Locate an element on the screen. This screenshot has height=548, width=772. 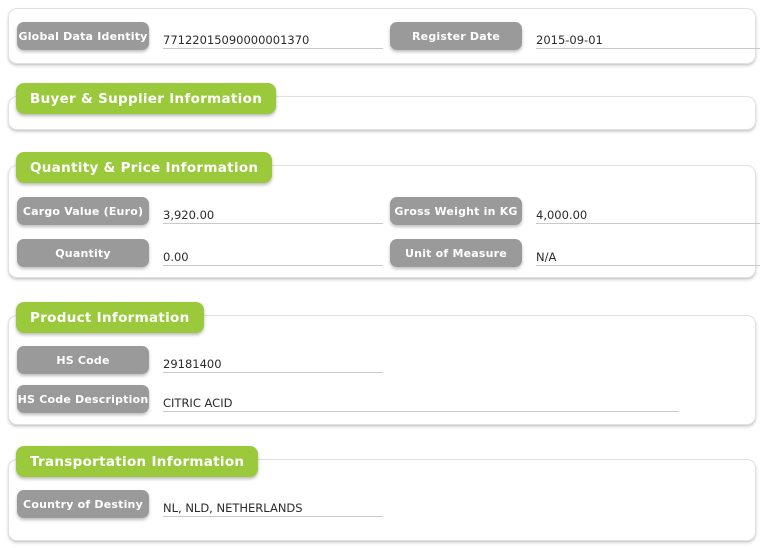
label-text: Unit of Measure is located at coordinates (456, 253).